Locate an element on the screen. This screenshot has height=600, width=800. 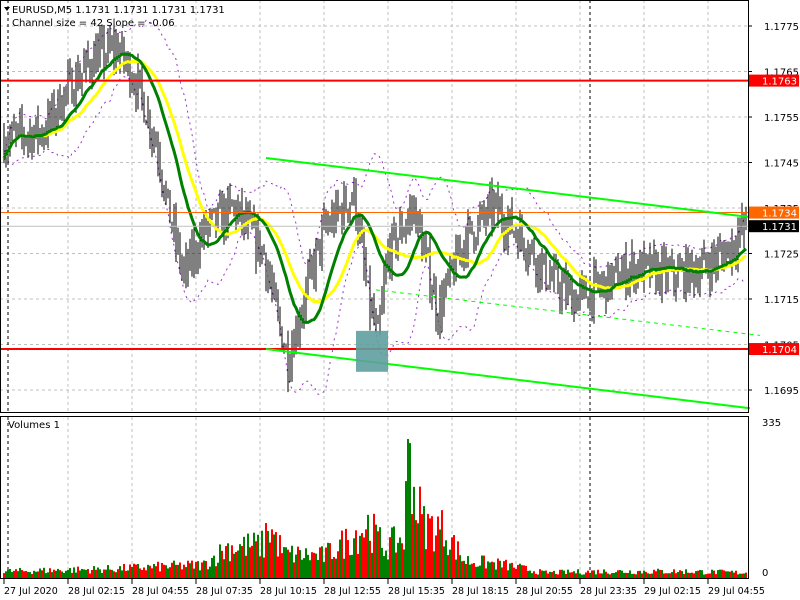
price-tick-label: 1.1775 is located at coordinates (781, 27).